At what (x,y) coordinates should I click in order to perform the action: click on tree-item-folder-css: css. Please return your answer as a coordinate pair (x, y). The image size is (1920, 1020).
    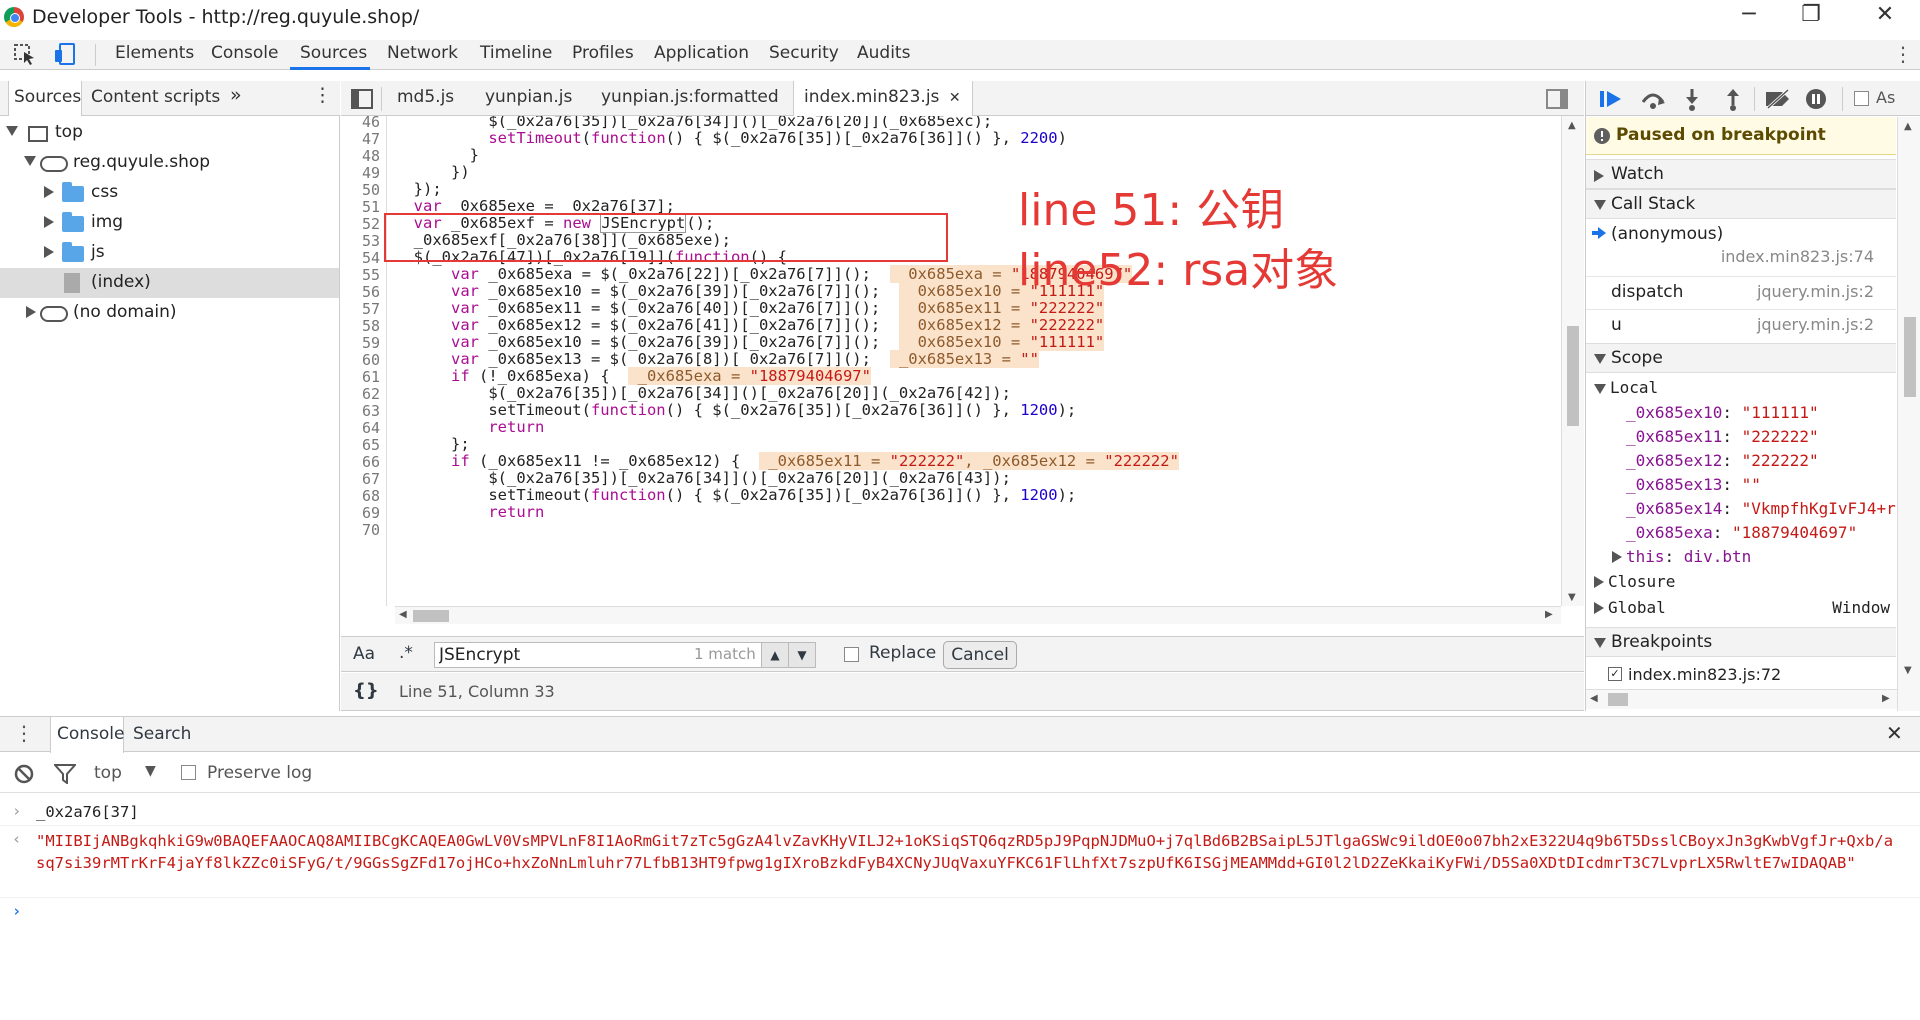
    Looking at the image, I should click on (169, 193).